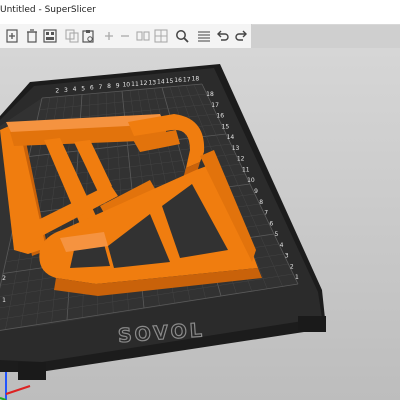  What do you see at coordinates (200, 12) in the screenshot?
I see `window-titlebar: Untitled - SuperSlicer` at bounding box center [200, 12].